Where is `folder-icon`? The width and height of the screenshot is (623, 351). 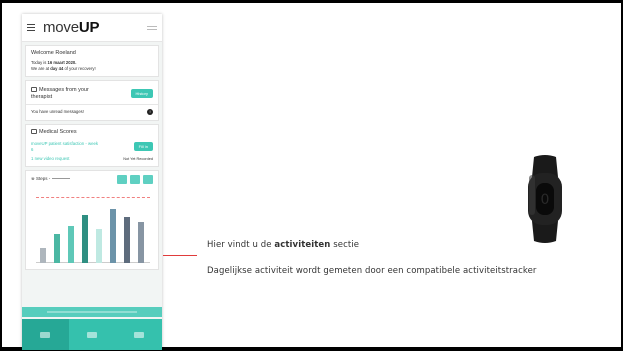
folder-icon is located at coordinates (34, 132).